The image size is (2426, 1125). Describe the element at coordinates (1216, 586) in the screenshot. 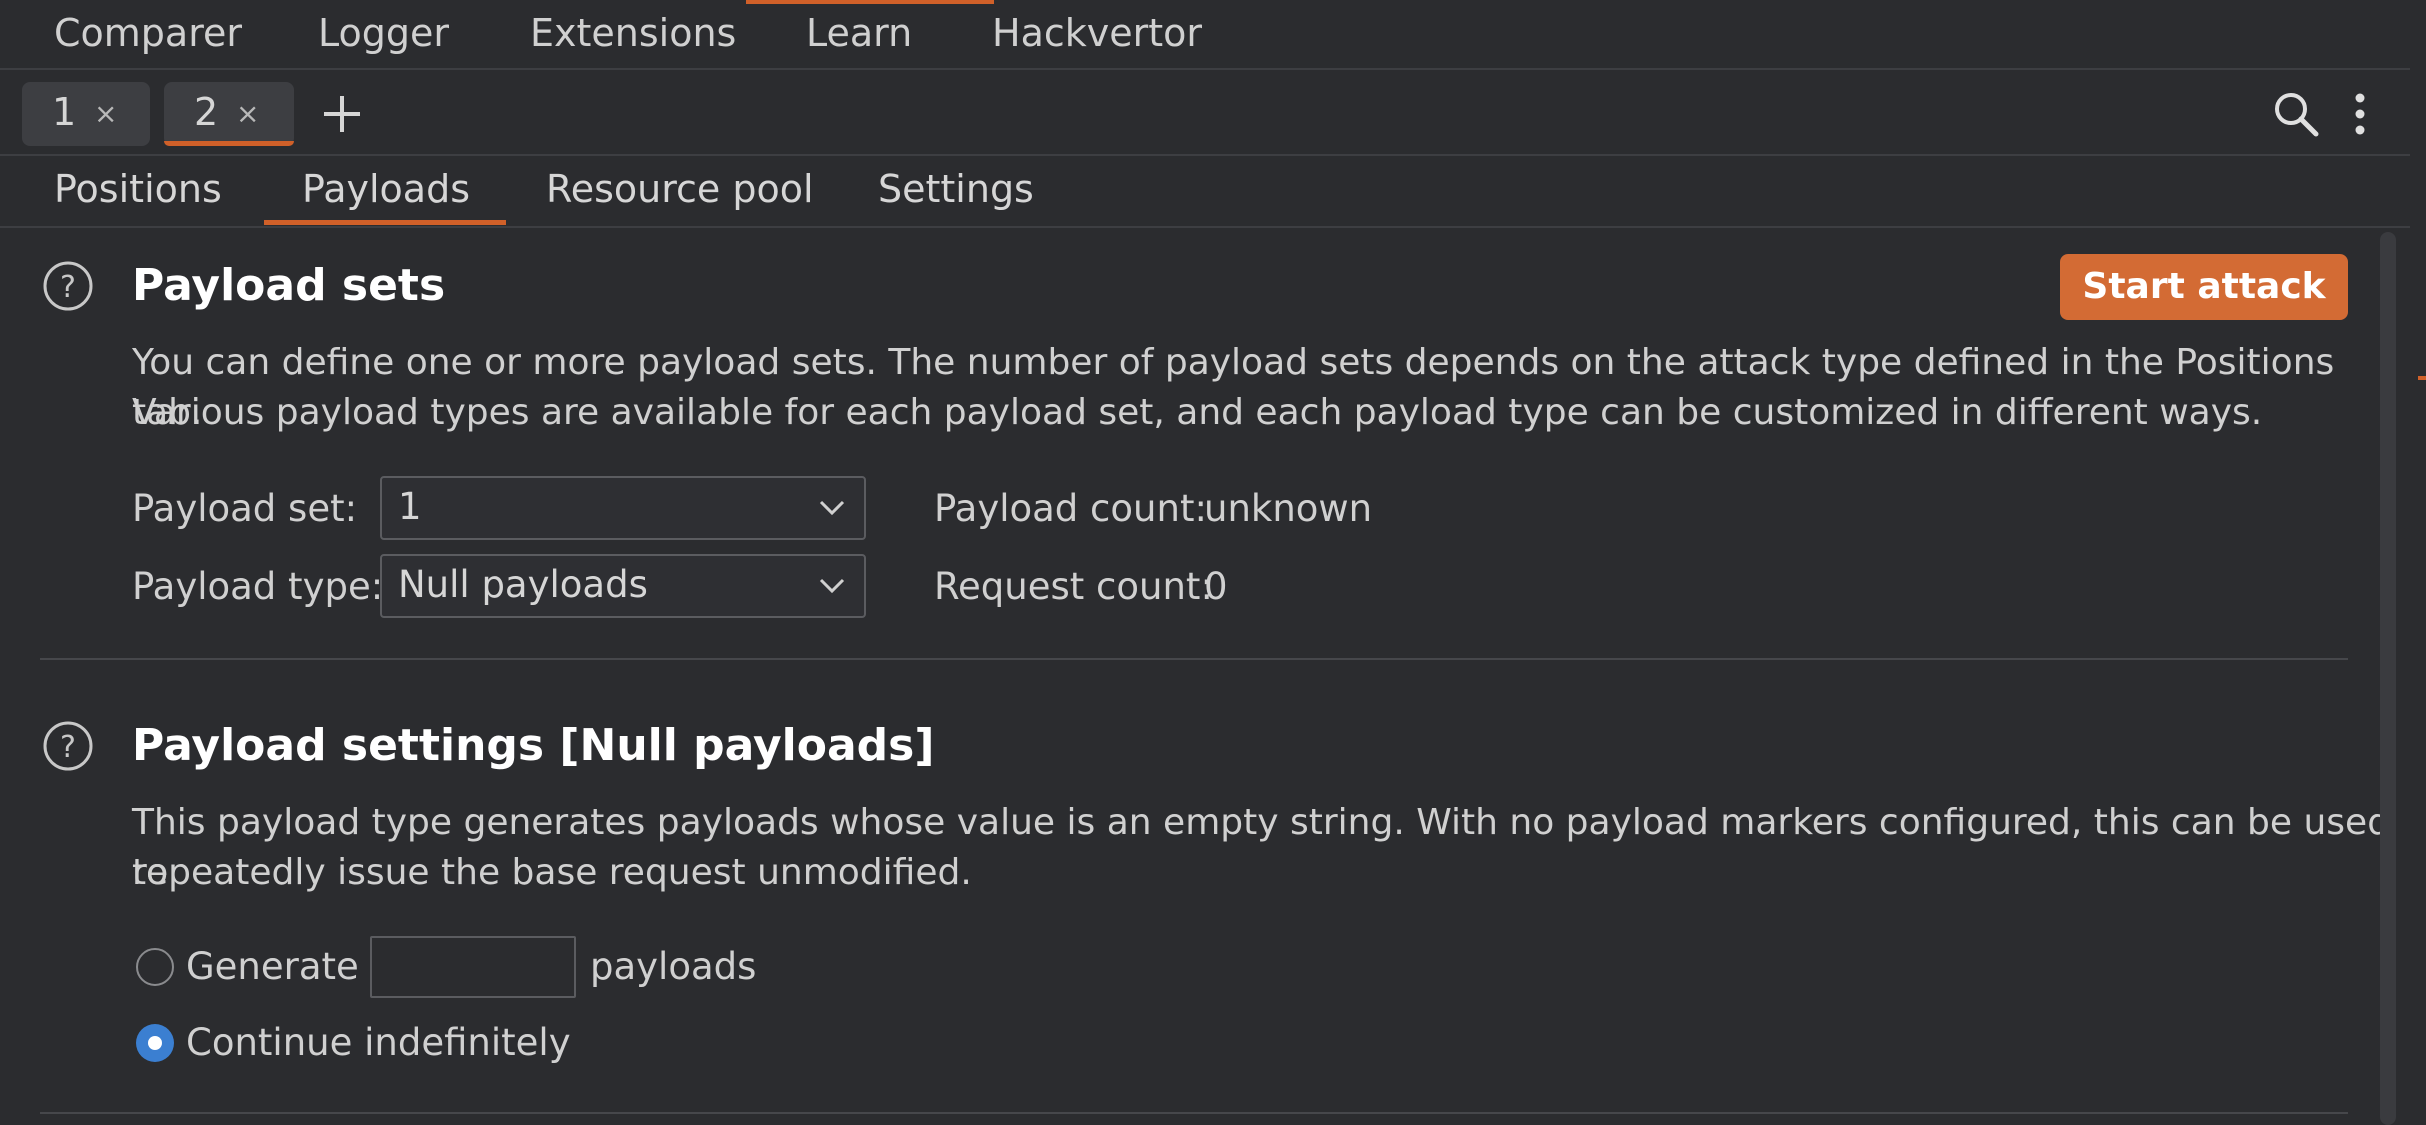

I see `request-count-value: 0` at that location.